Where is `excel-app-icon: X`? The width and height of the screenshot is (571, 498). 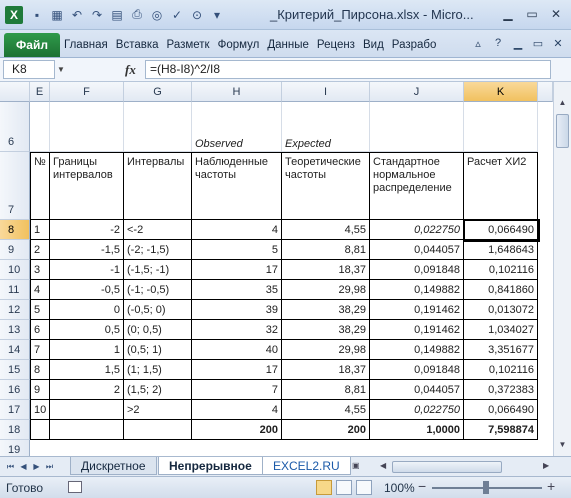 excel-app-icon: X is located at coordinates (14, 14).